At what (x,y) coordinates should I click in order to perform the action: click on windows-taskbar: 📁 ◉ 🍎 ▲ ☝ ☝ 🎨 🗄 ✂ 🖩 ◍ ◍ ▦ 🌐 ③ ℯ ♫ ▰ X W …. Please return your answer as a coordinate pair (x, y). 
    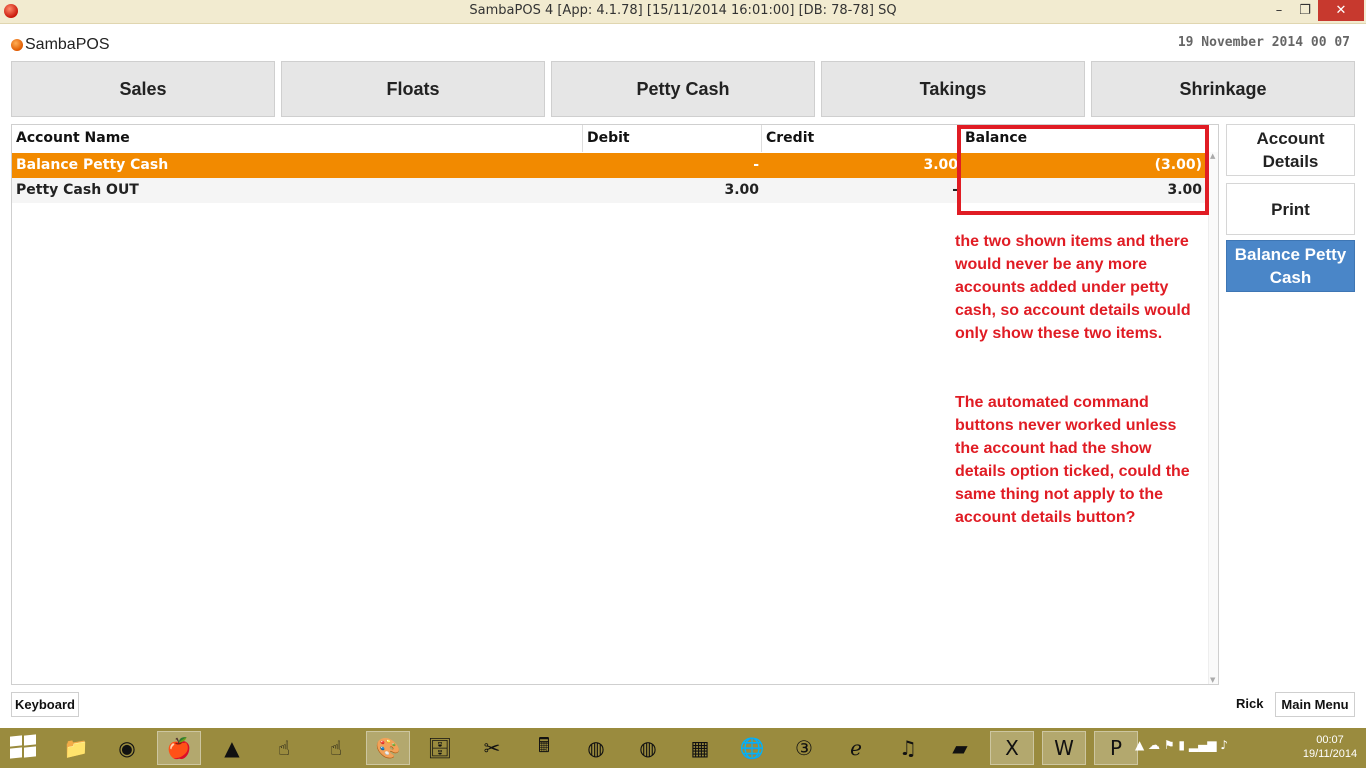
    Looking at the image, I should click on (683, 748).